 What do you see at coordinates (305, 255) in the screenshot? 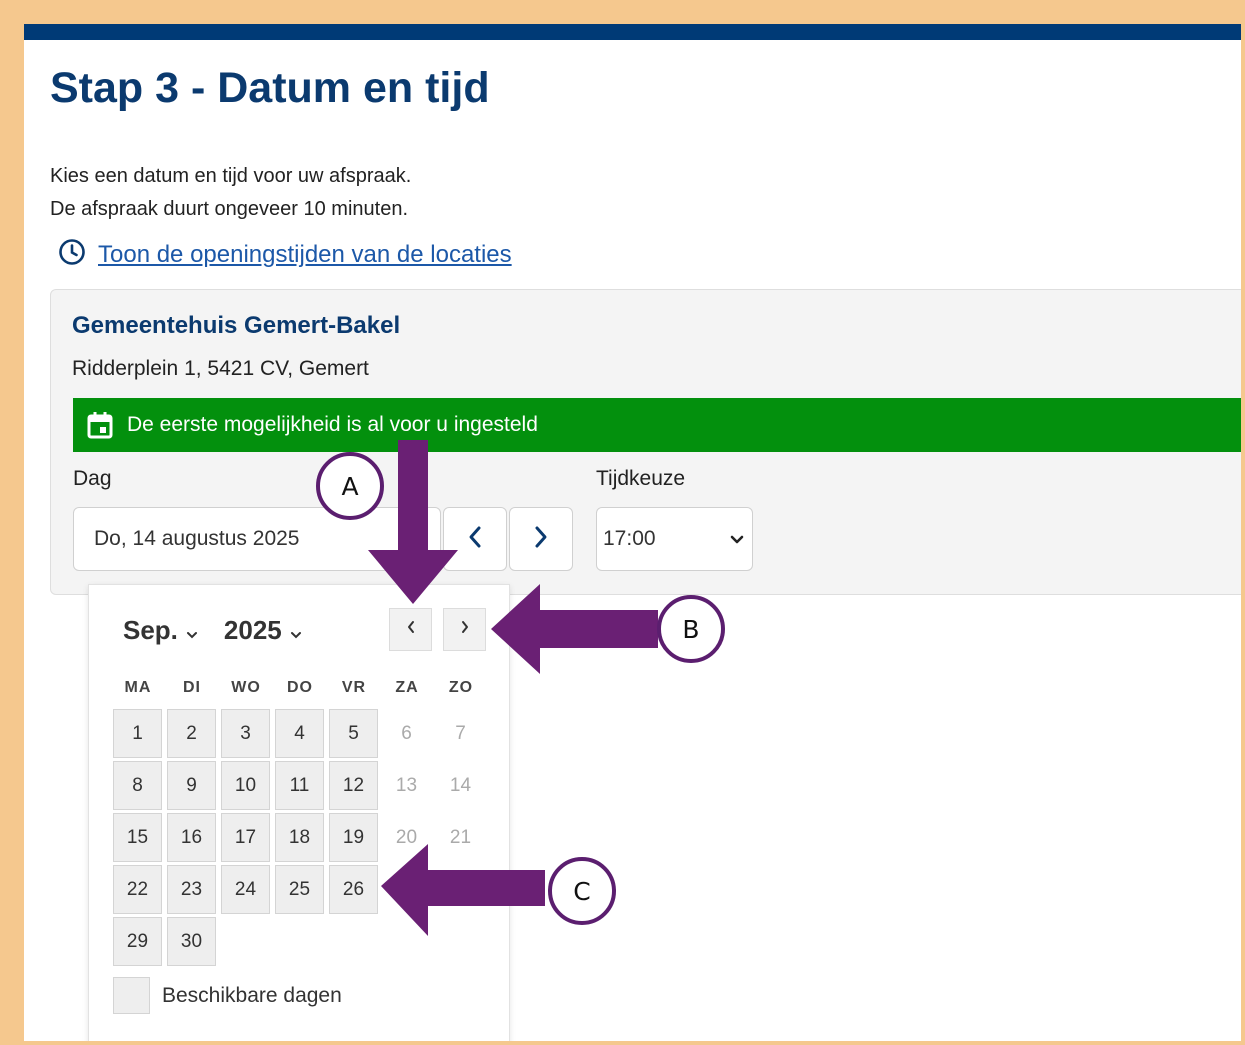
I see `opening-hours-link-label: Toon de openingstijden van de locaties` at bounding box center [305, 255].